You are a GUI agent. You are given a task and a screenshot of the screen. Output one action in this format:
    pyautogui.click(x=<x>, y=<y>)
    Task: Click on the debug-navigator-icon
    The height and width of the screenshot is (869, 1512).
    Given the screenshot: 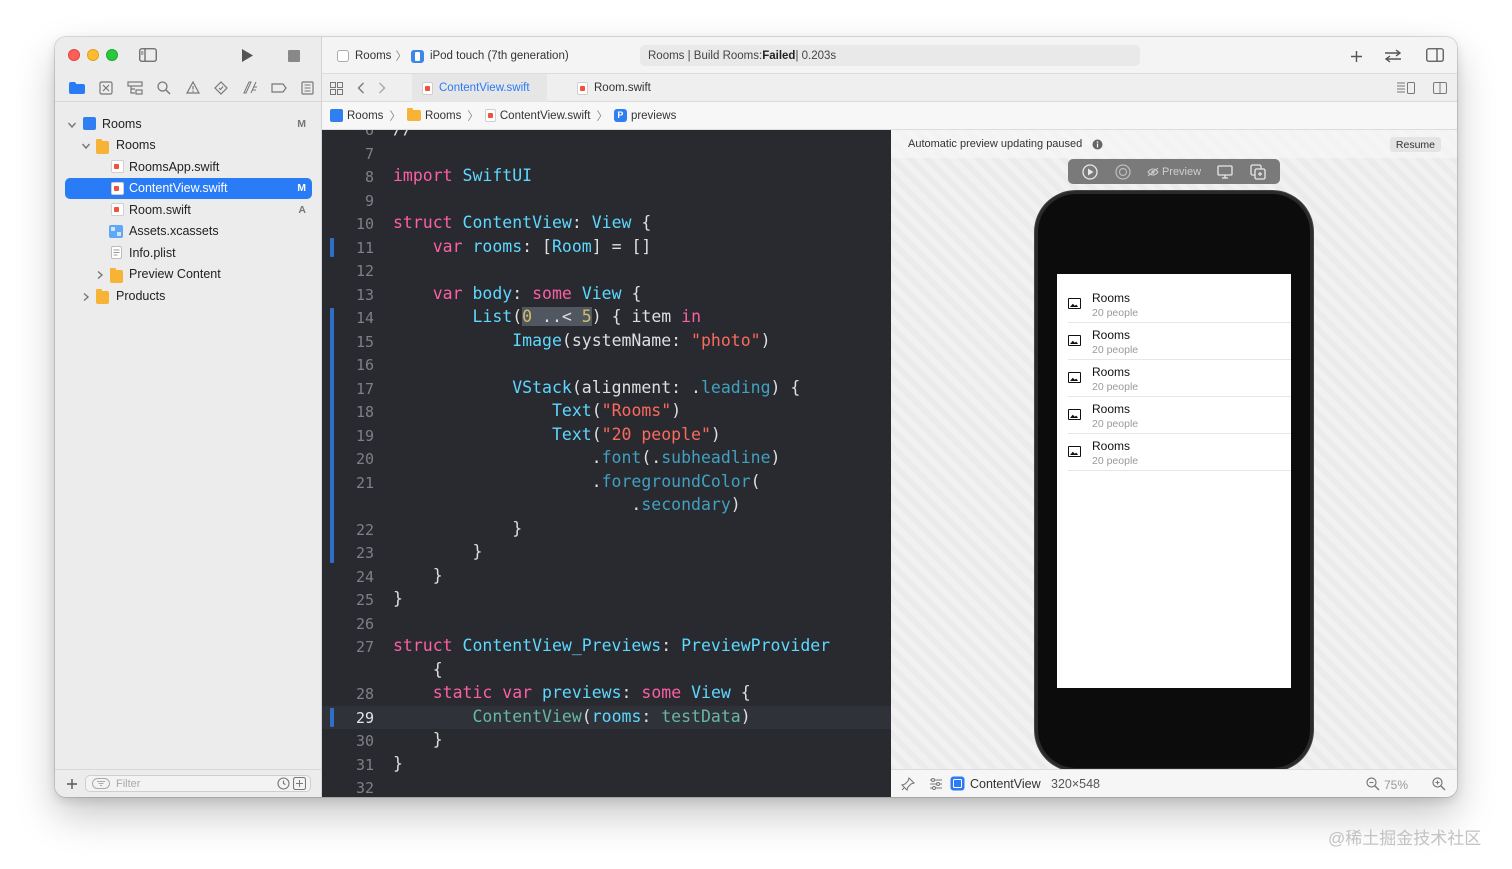 What is the action you would take?
    pyautogui.click(x=250, y=88)
    